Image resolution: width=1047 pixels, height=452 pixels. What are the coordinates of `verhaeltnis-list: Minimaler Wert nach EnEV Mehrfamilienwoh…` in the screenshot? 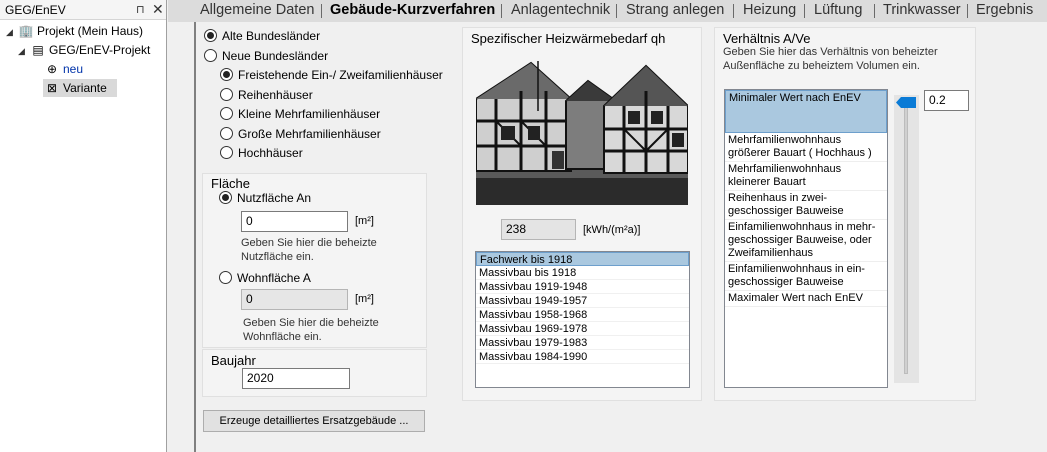 It's located at (806, 238).